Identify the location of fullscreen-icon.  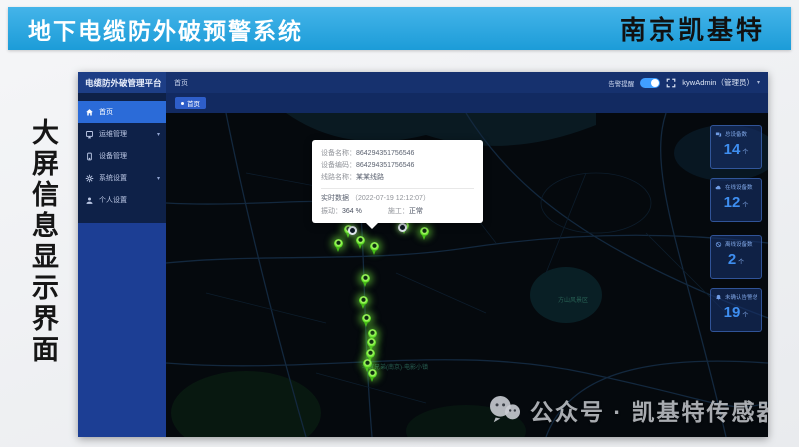
(671, 83).